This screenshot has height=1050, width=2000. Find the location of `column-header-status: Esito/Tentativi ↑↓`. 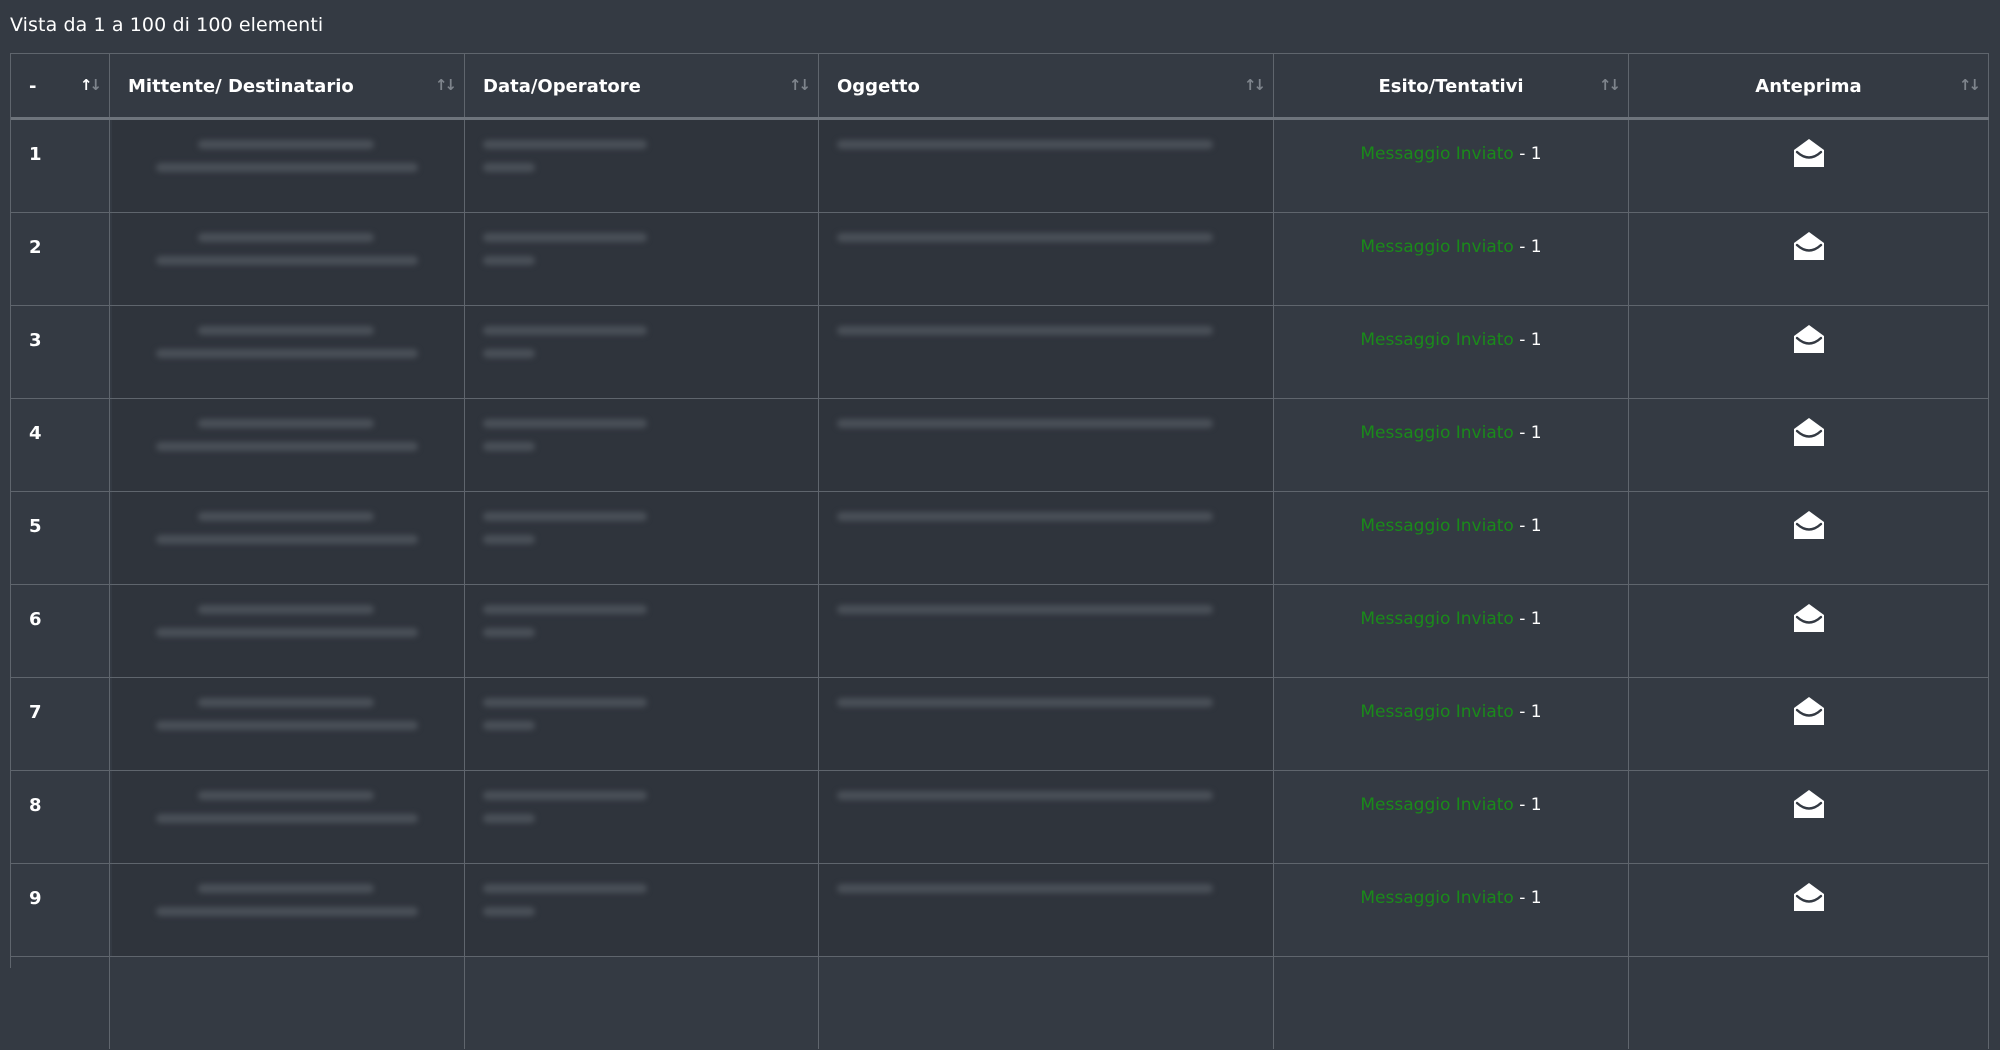

column-header-status: Esito/Tentativi ↑↓ is located at coordinates (1451, 85).